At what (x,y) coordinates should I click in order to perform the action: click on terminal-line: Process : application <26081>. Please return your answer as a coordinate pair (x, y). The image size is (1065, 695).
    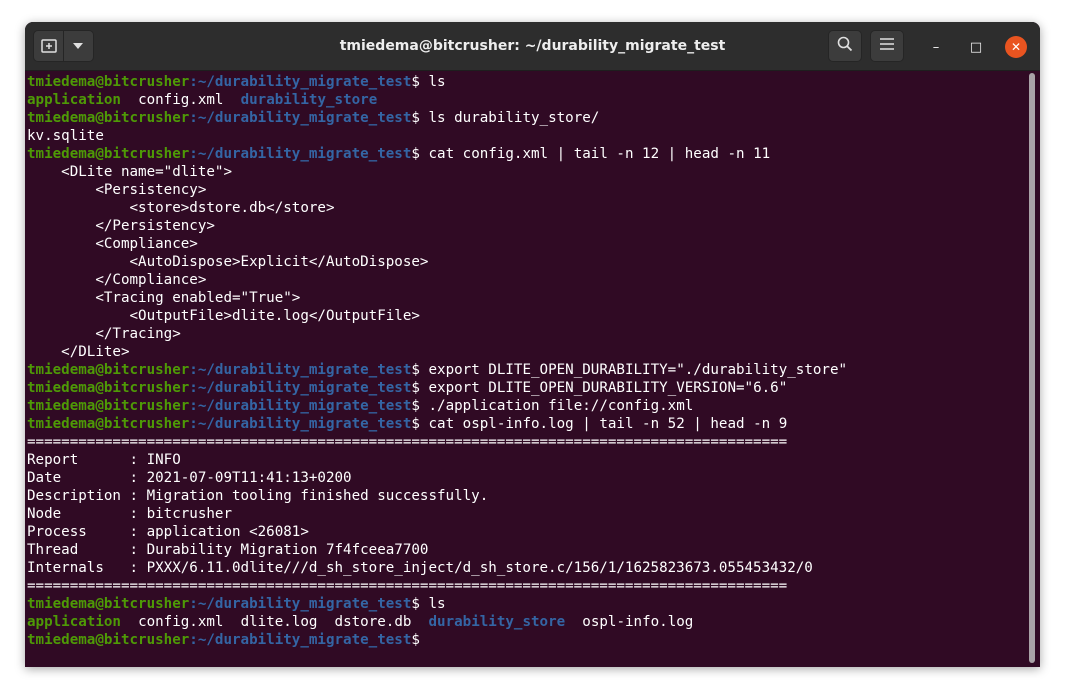
    Looking at the image, I should click on (528, 532).